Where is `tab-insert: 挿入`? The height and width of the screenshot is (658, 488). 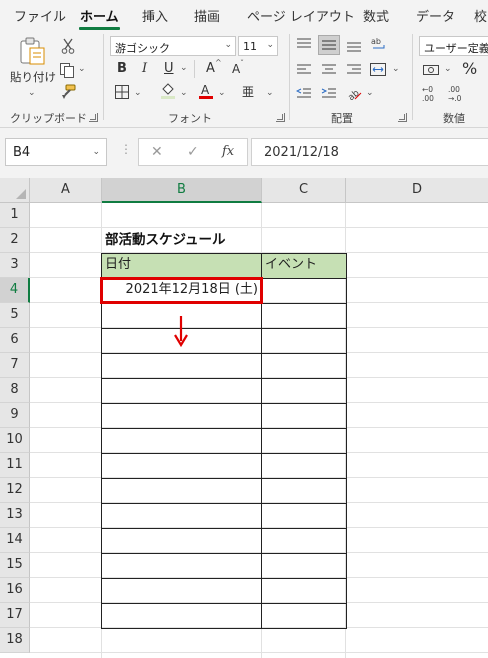
tab-insert: 挿入 is located at coordinates (155, 15).